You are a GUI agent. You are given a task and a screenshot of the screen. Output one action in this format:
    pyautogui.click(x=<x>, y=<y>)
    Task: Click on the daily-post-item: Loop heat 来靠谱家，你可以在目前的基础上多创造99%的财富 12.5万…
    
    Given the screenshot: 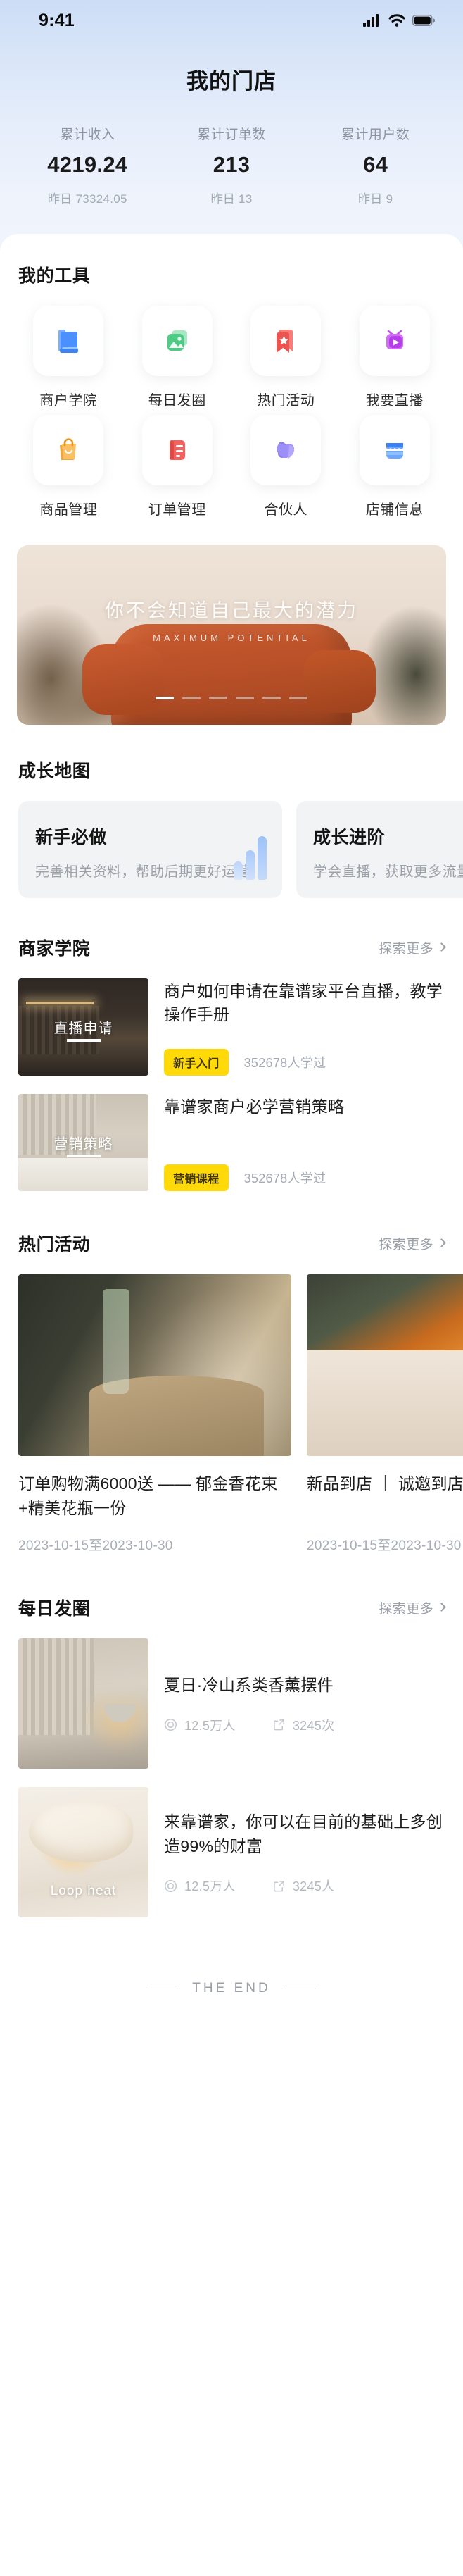 What is the action you would take?
    pyautogui.click(x=231, y=1843)
    